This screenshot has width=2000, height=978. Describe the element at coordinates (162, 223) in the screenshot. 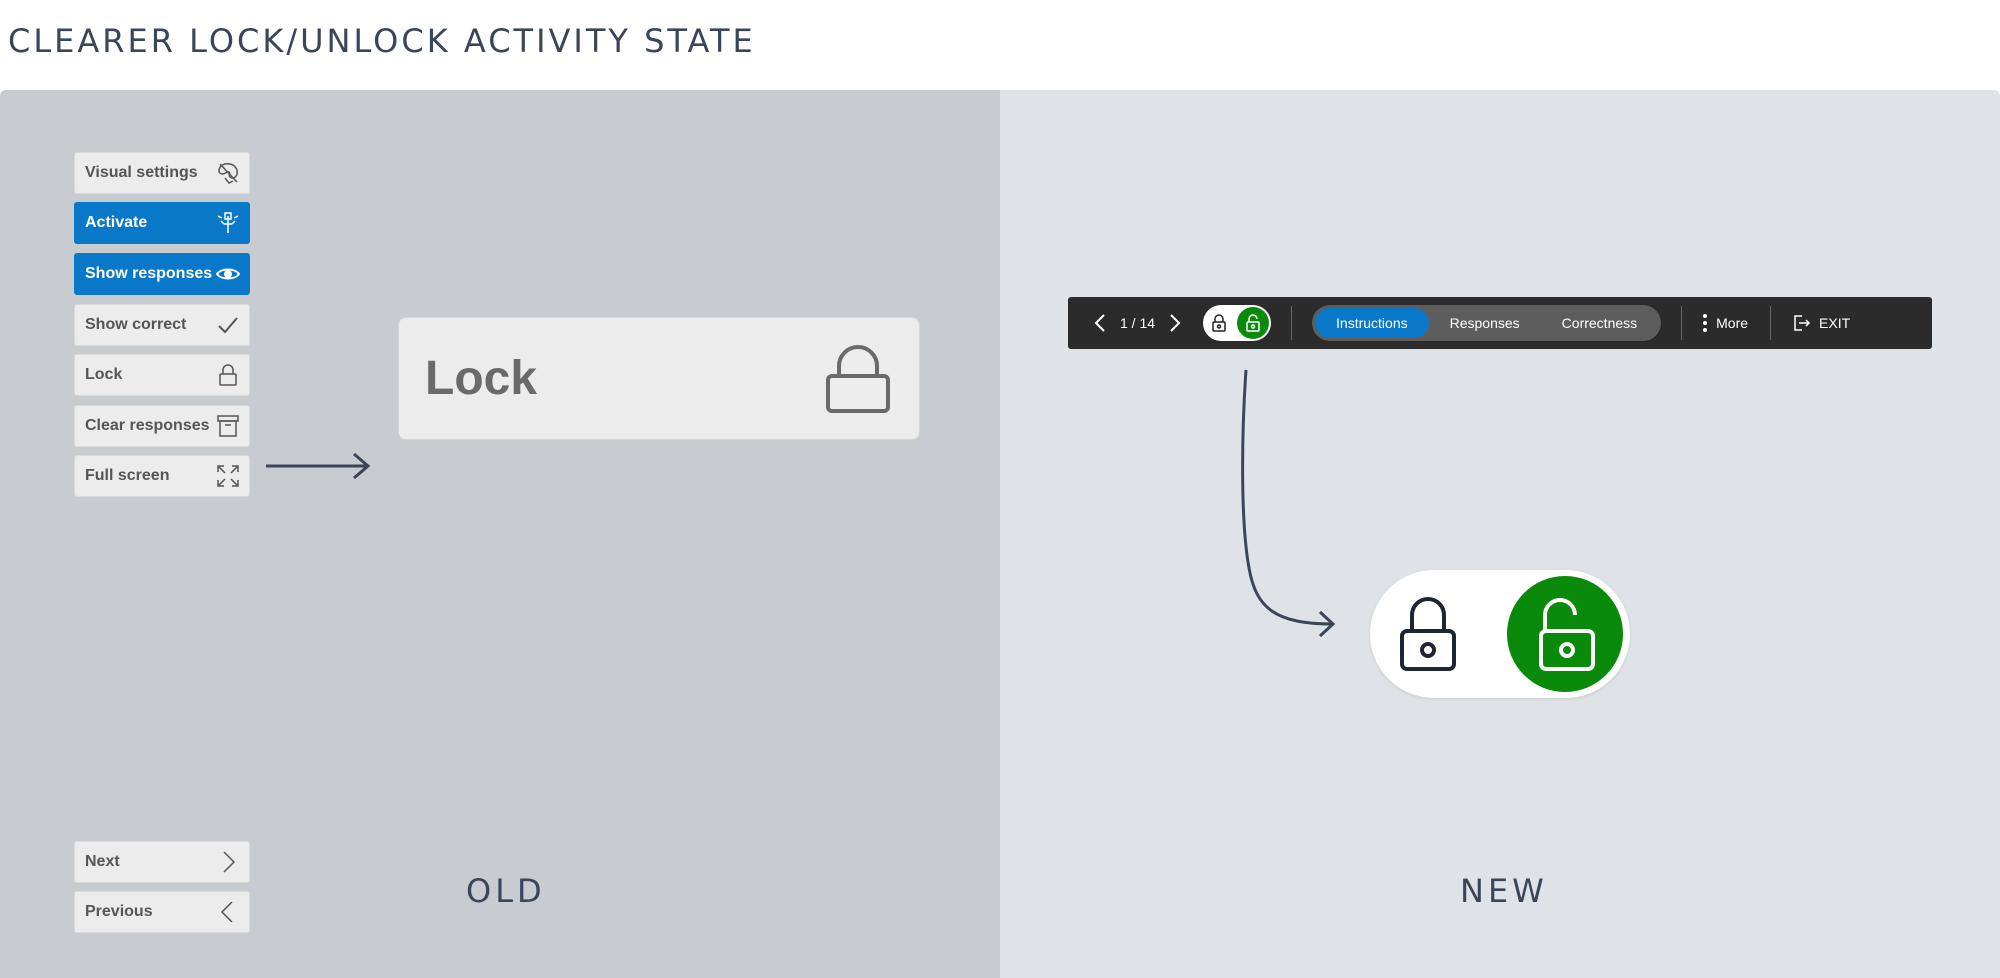

I see `activate-button: Activate` at that location.